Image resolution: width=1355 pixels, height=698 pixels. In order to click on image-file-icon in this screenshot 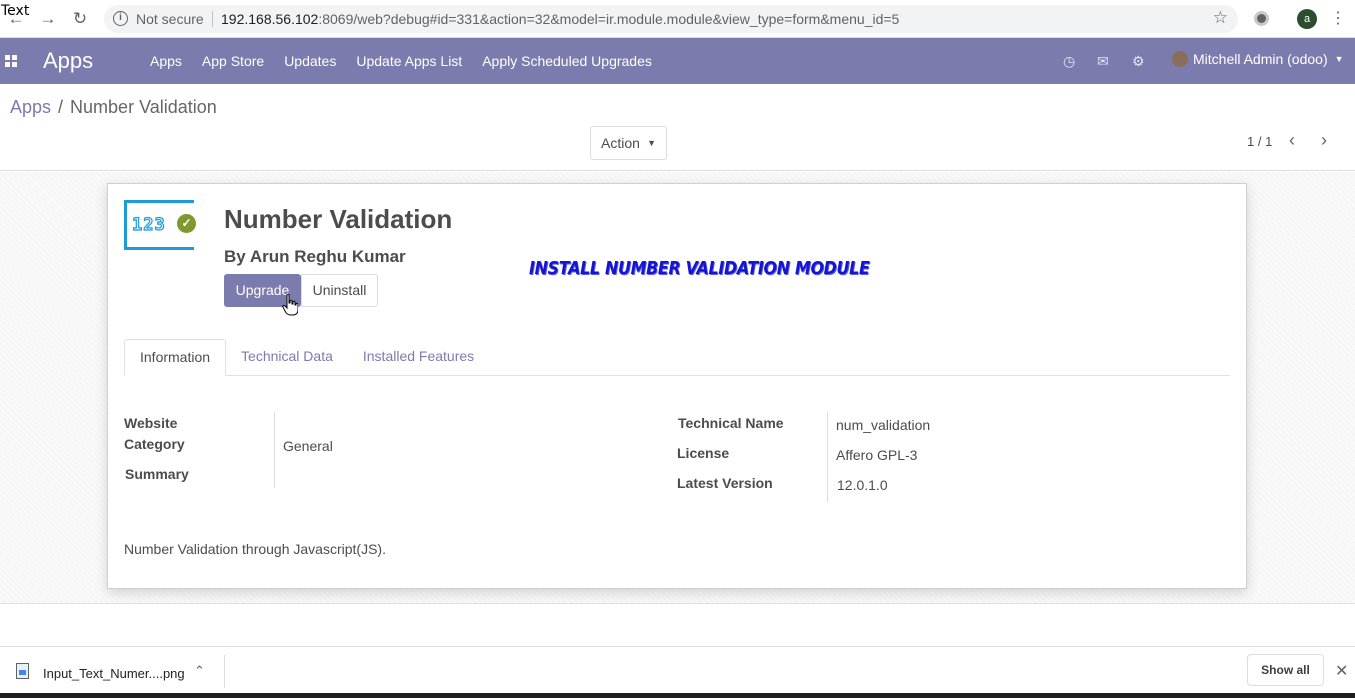, I will do `click(22, 671)`.